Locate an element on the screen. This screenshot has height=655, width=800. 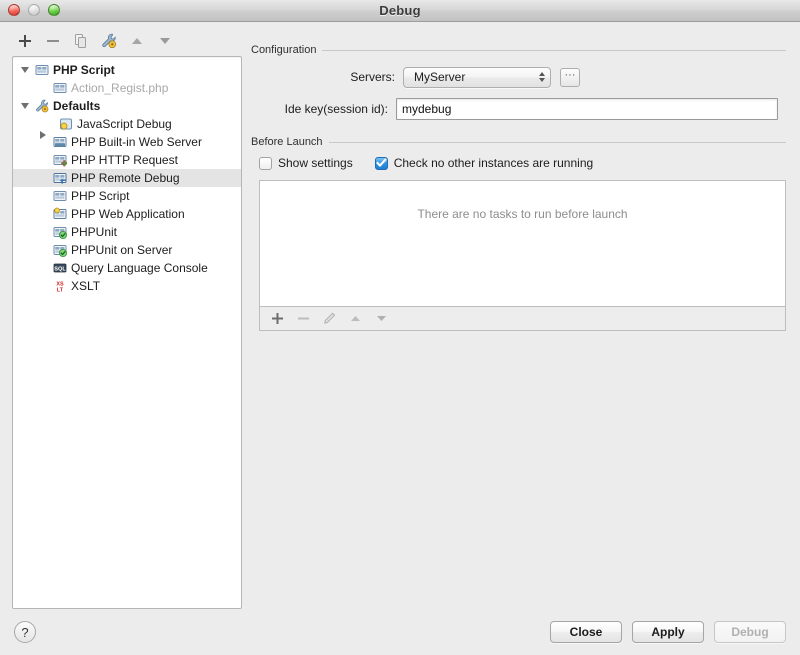
php-web-server-icon is located at coordinates (60, 142).